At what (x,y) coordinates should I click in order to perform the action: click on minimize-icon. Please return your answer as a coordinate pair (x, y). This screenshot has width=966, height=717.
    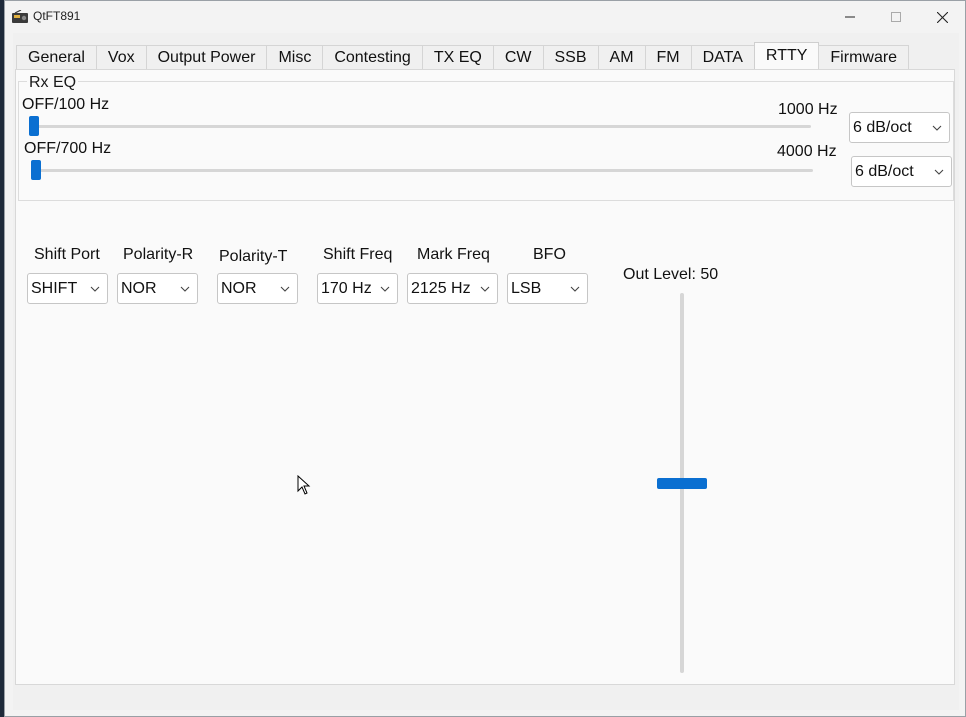
    Looking at the image, I should click on (850, 17).